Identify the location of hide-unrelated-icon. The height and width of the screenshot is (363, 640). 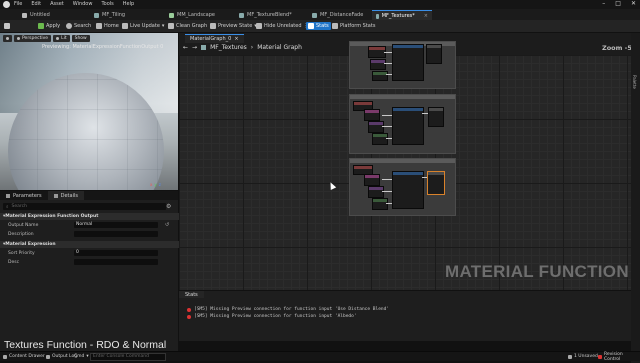
(259, 26).